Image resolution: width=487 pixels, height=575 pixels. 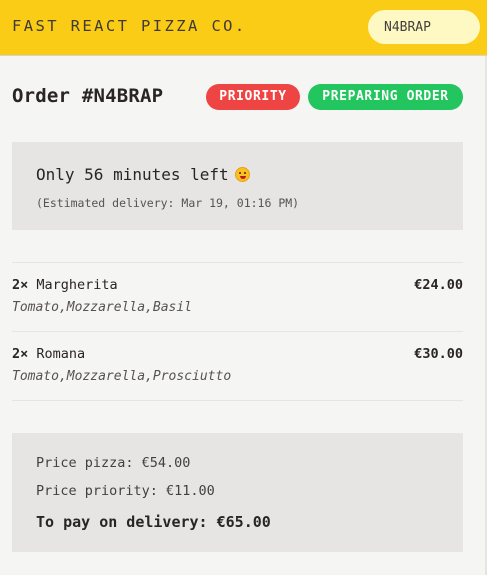 What do you see at coordinates (88, 96) in the screenshot?
I see `order-title: Order #N4BRAP` at bounding box center [88, 96].